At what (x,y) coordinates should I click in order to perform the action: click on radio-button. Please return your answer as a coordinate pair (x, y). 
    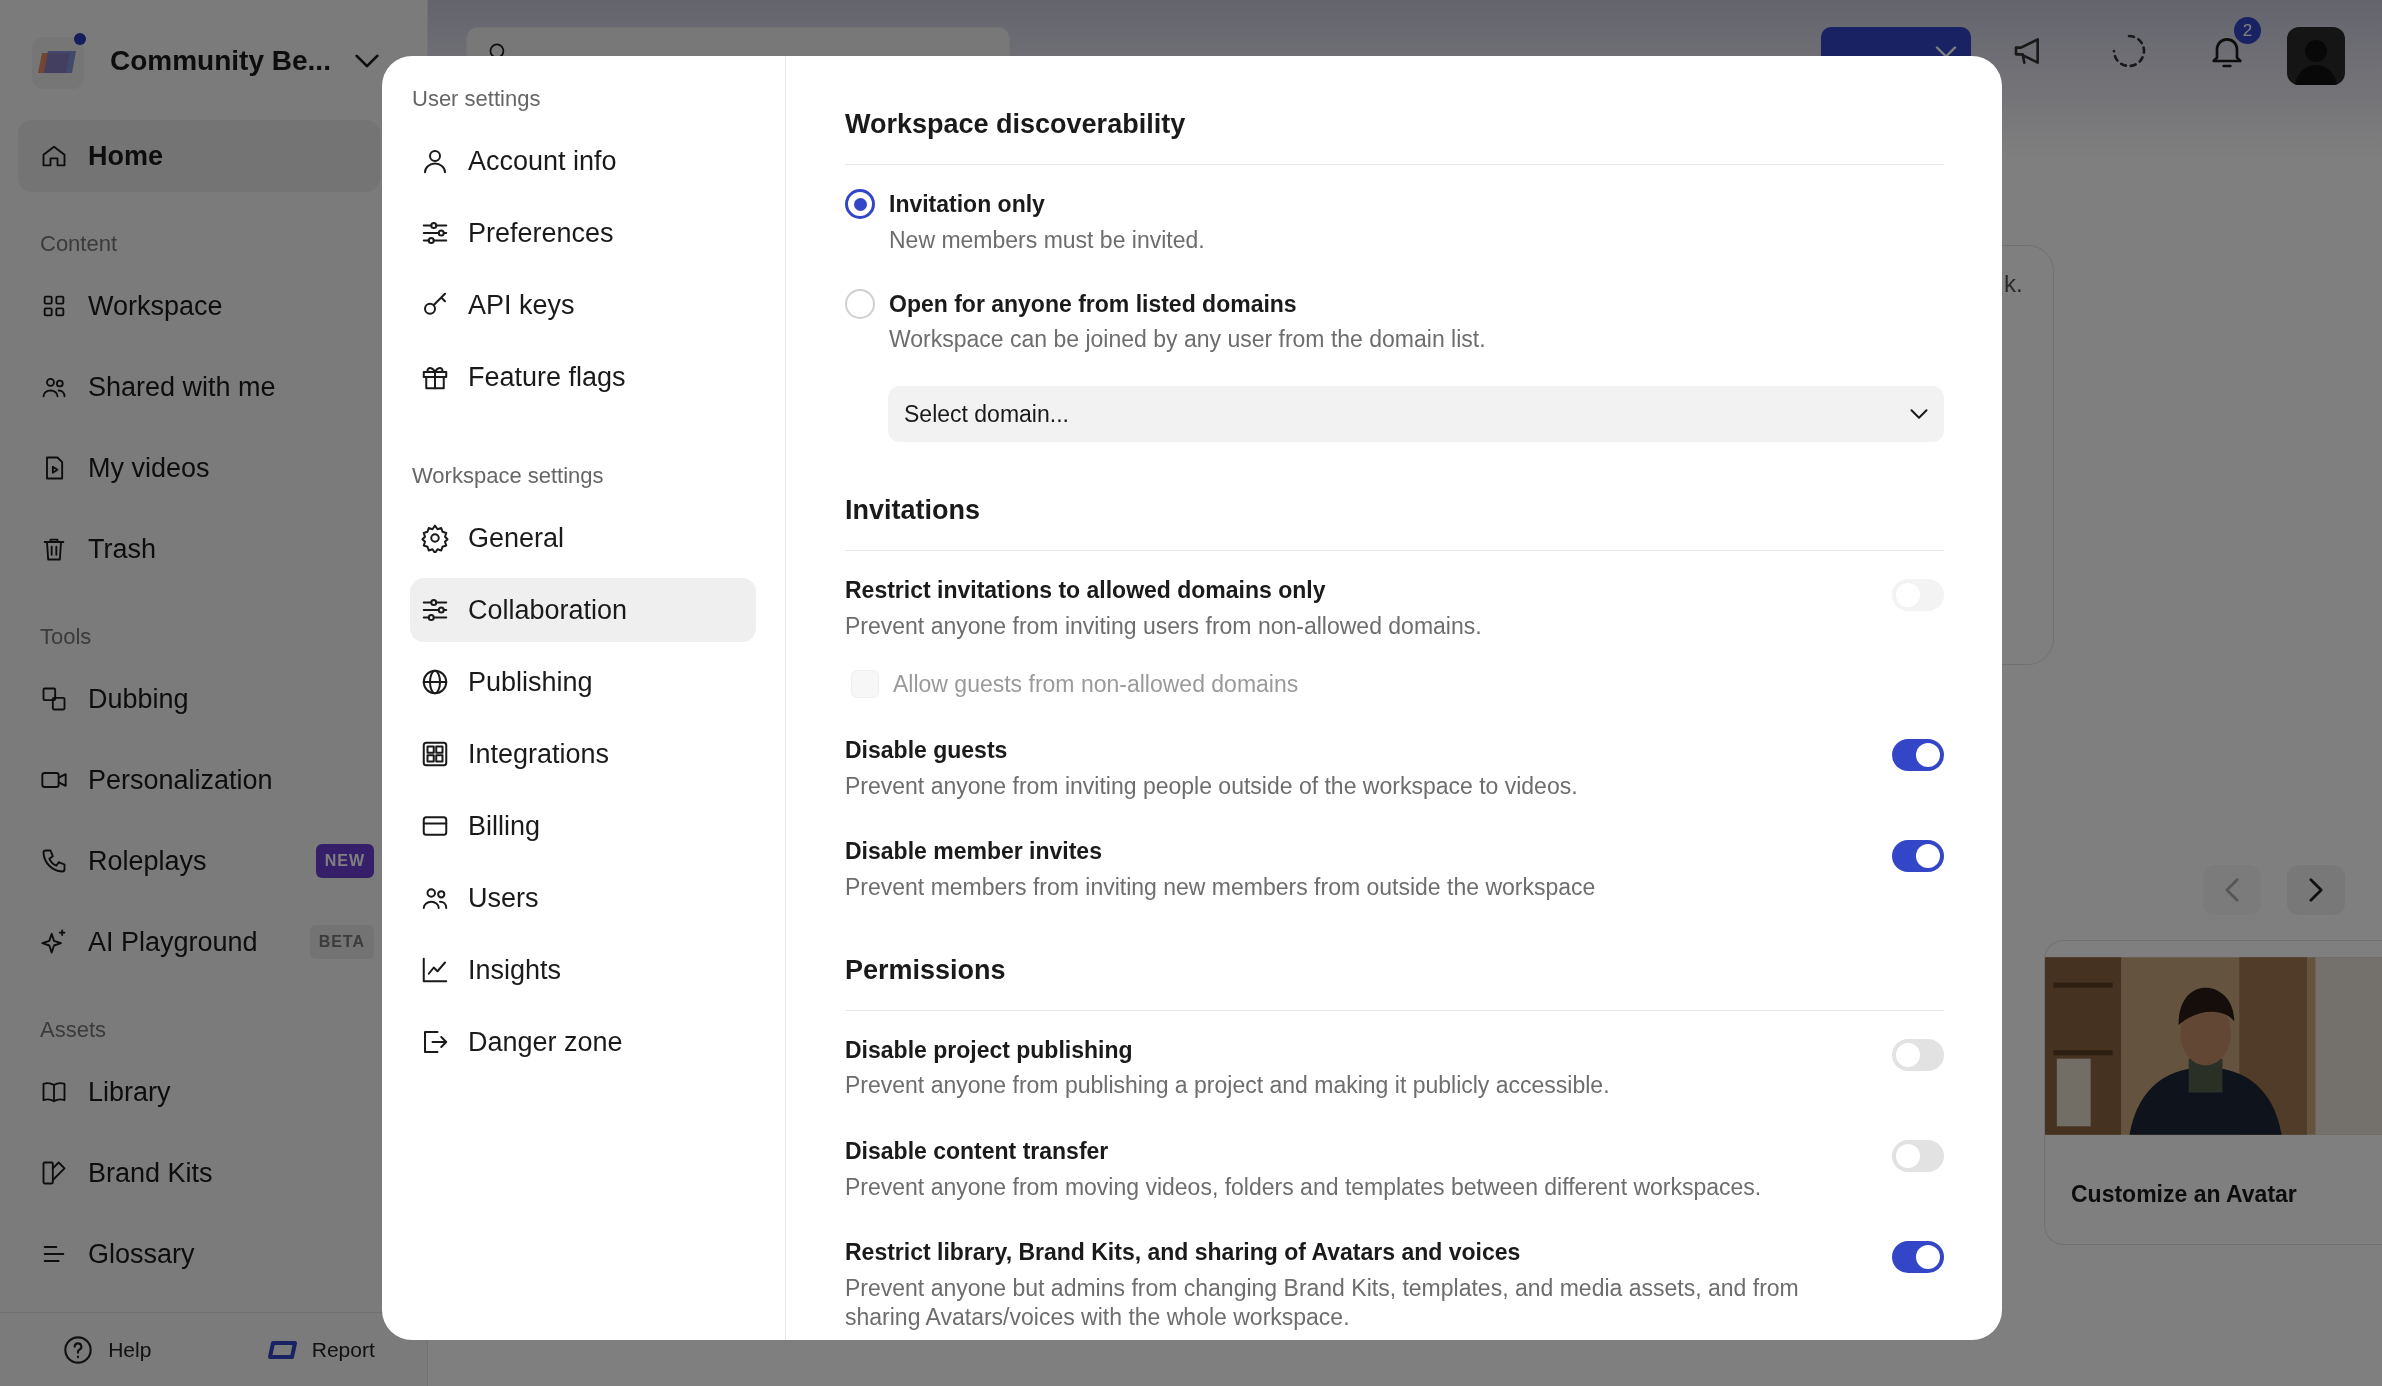
    Looking at the image, I should click on (860, 204).